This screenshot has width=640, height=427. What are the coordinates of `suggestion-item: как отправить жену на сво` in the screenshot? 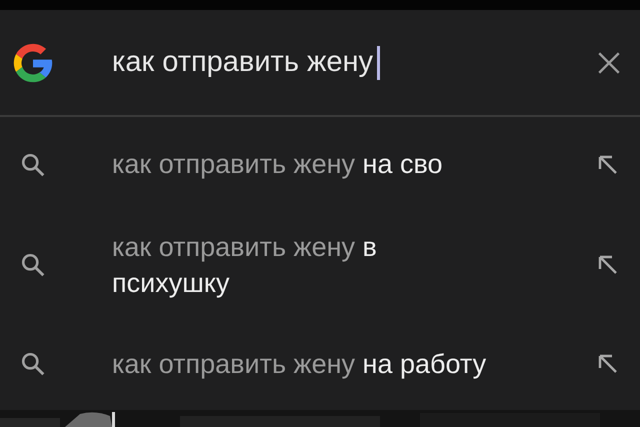 It's located at (302, 164).